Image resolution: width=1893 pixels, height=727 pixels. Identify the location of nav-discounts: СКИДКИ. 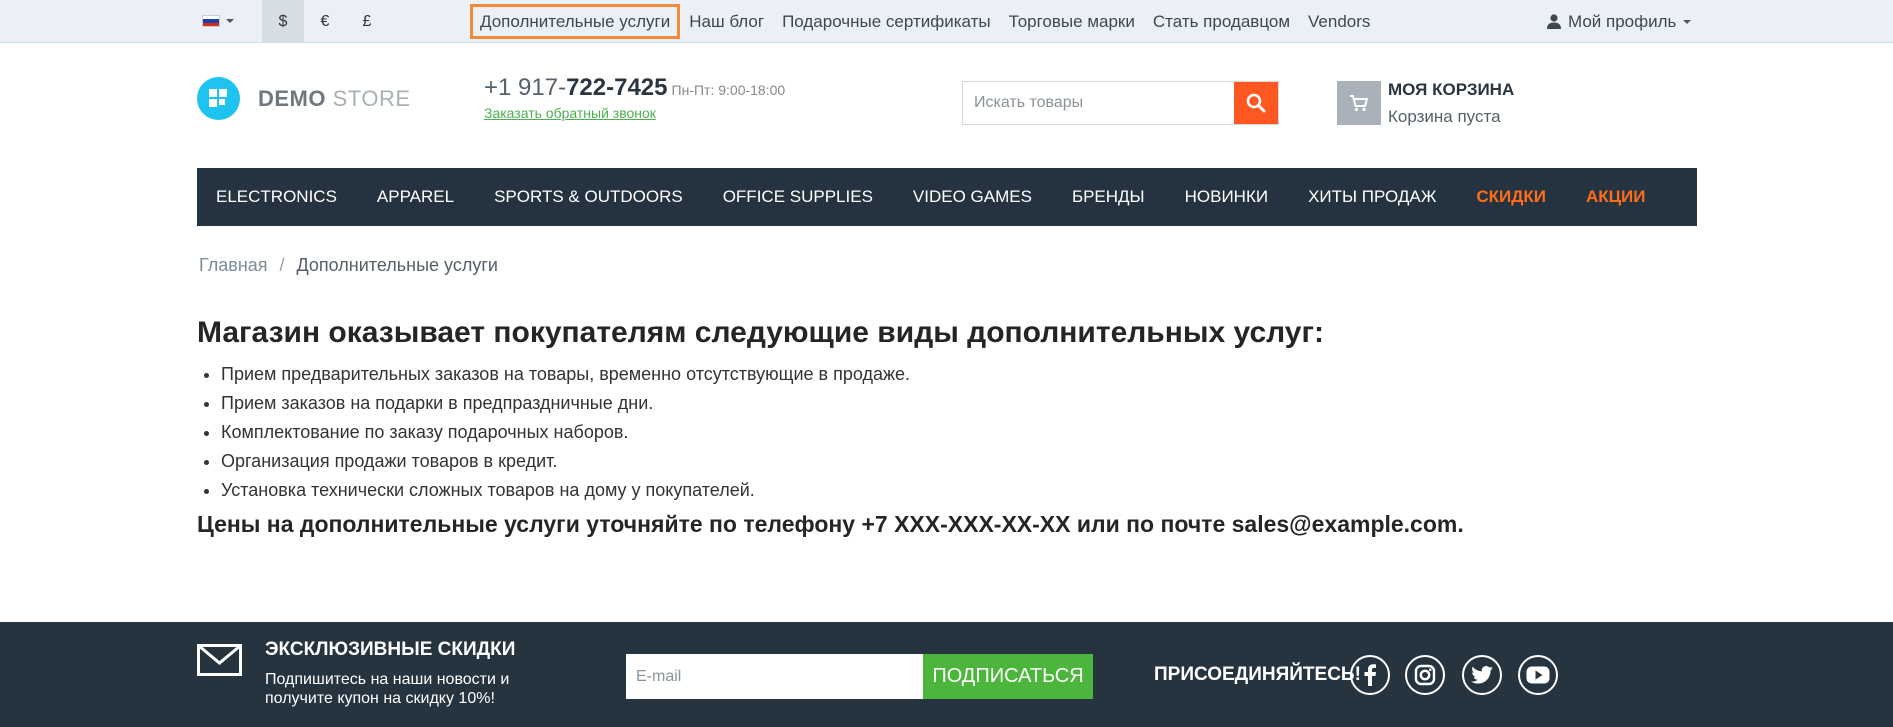
(1511, 197).